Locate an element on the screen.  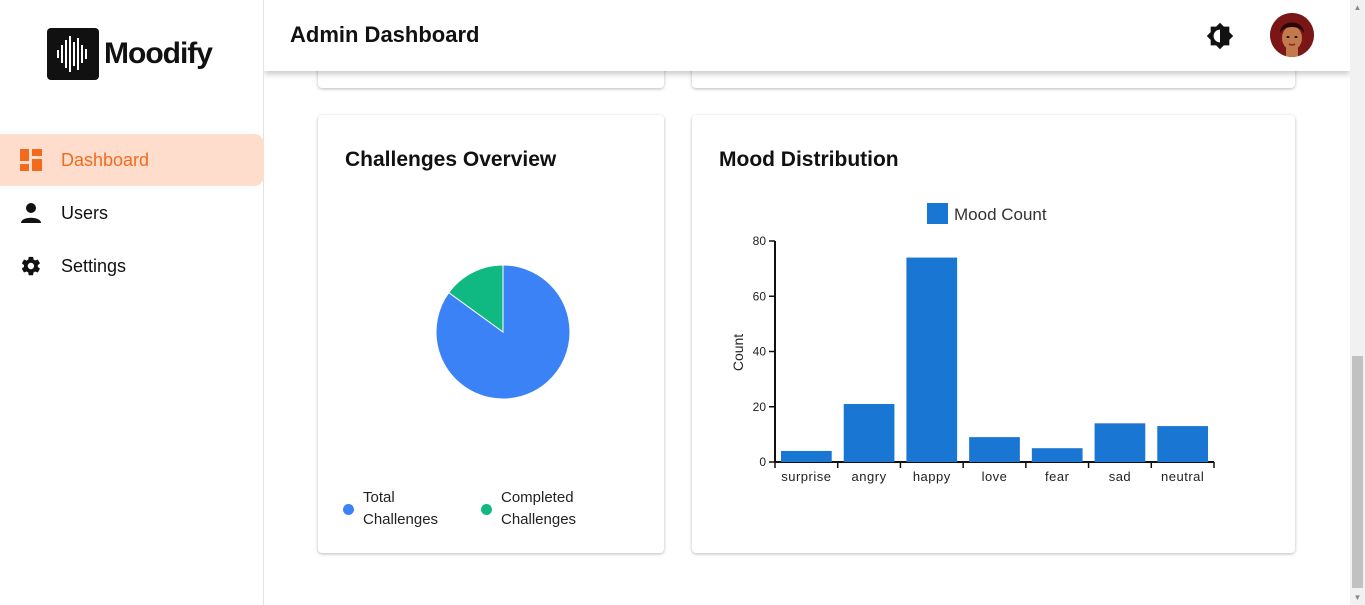
y-tick-label: 0 is located at coordinates (762, 462).